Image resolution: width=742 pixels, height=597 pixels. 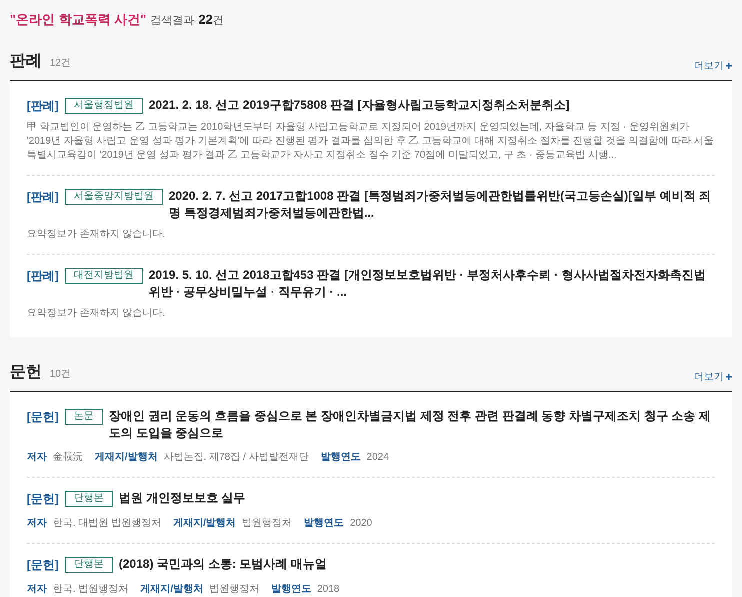 I want to click on section-count: 10건, so click(x=61, y=375).